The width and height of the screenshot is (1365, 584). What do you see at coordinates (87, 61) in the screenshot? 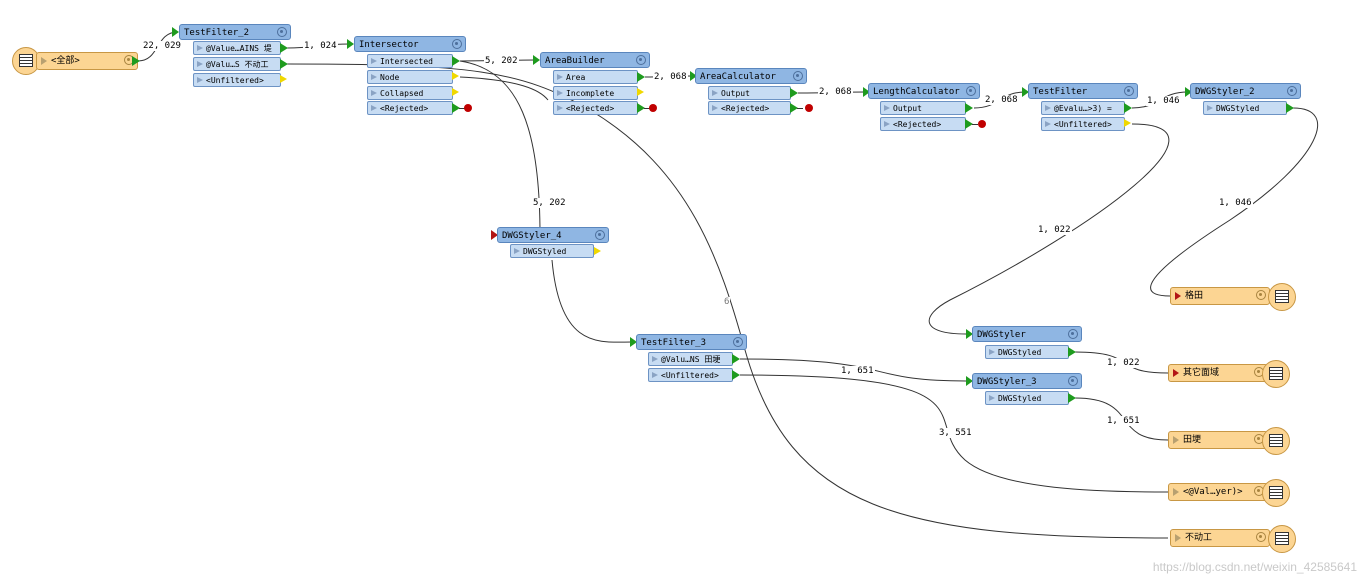
I see `reader-all: <全部>` at bounding box center [87, 61].